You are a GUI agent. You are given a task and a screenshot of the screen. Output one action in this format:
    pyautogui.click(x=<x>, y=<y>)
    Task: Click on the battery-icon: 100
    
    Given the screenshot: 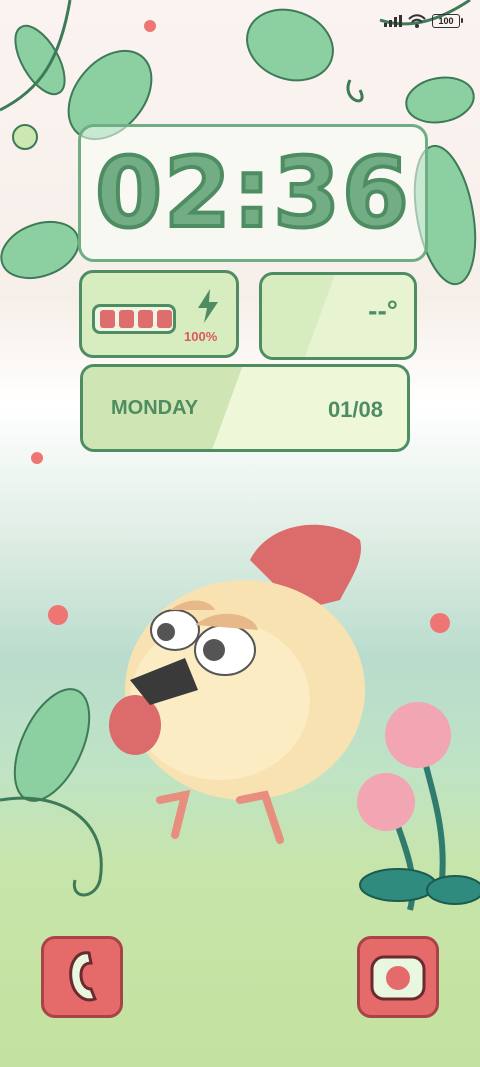 What is the action you would take?
    pyautogui.click(x=447, y=21)
    